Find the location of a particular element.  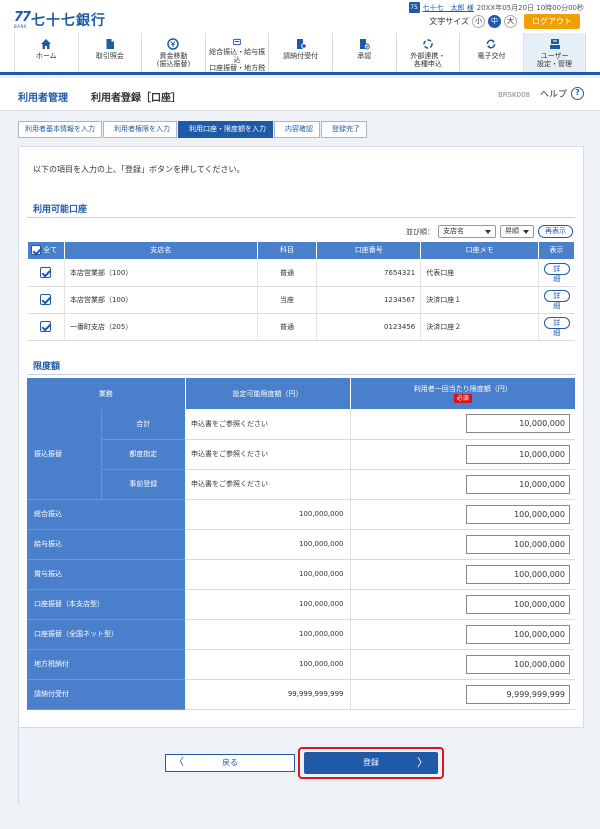

limit-row: 総合振込 100,000,000 100,000,000 is located at coordinates (301, 514).